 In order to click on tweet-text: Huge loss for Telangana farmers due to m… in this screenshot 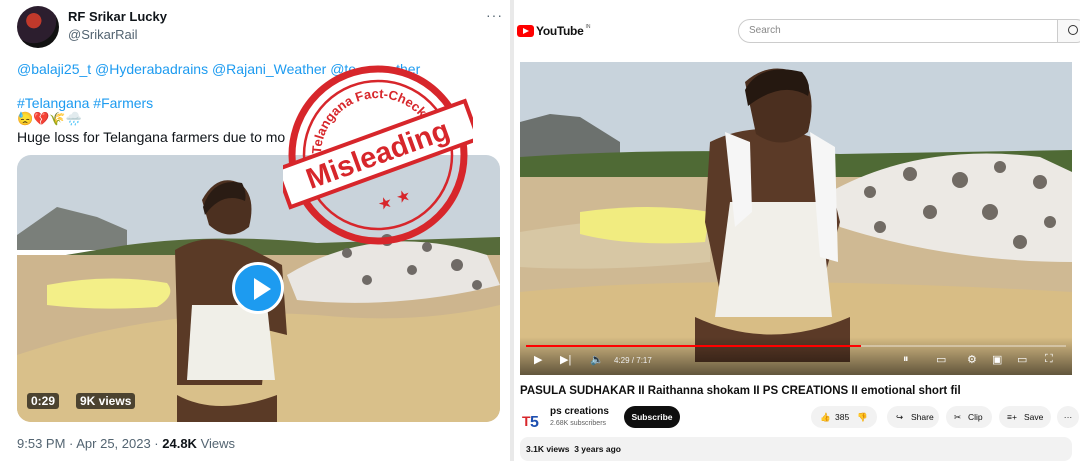, I will do `click(151, 137)`.